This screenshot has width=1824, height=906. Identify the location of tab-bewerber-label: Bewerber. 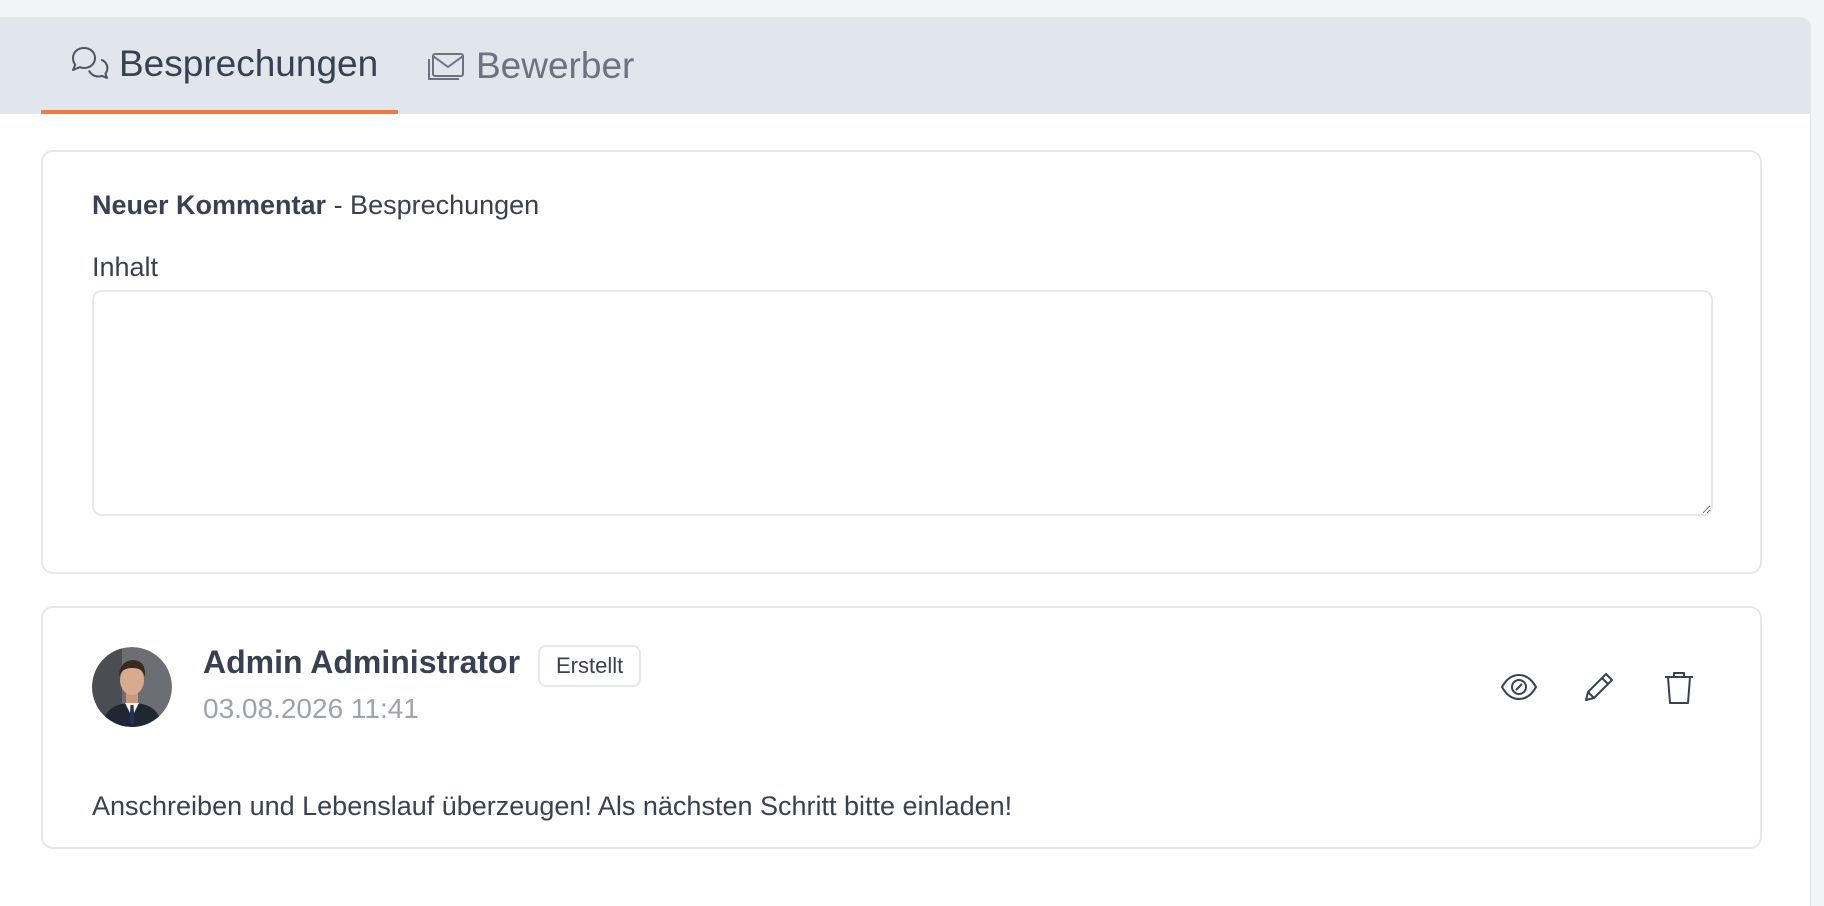
(555, 65).